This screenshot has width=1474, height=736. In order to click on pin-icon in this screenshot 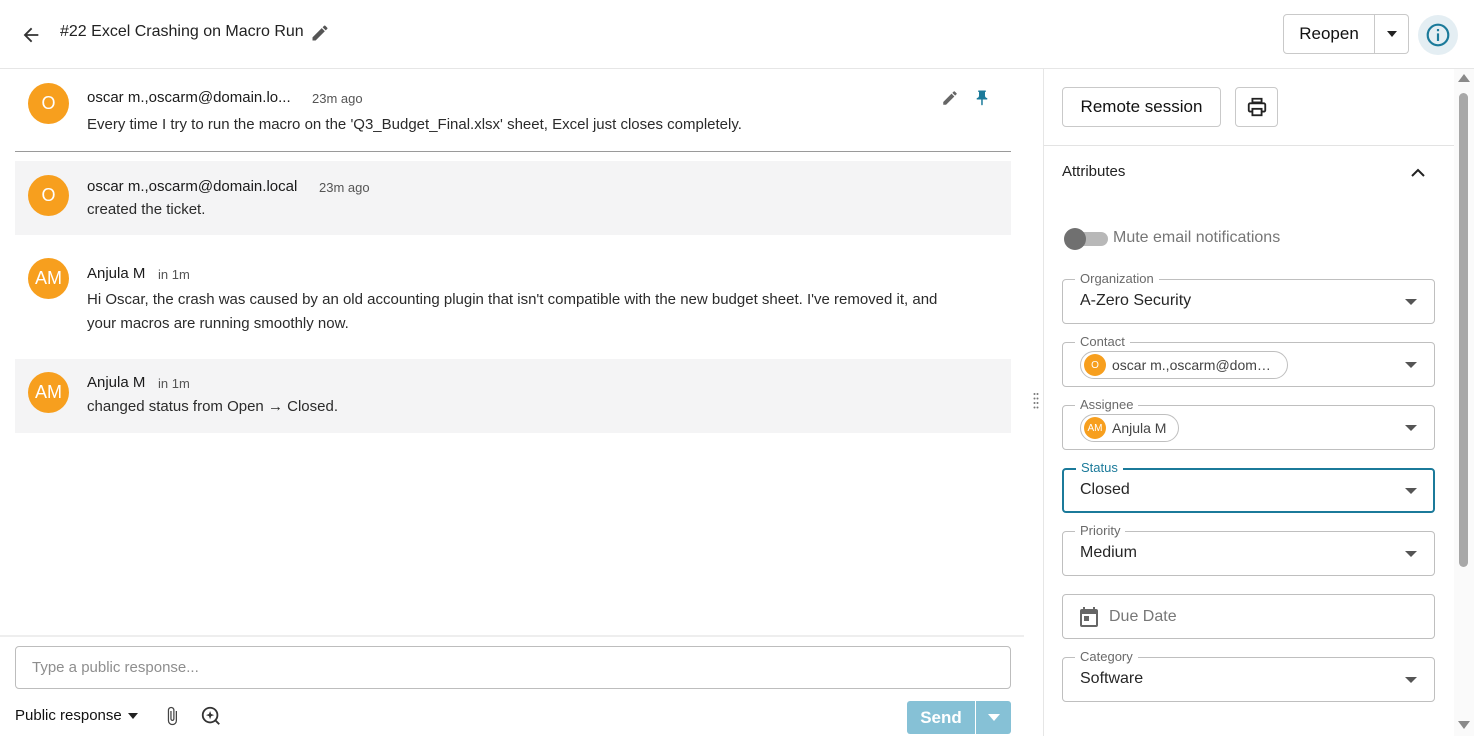, I will do `click(982, 98)`.